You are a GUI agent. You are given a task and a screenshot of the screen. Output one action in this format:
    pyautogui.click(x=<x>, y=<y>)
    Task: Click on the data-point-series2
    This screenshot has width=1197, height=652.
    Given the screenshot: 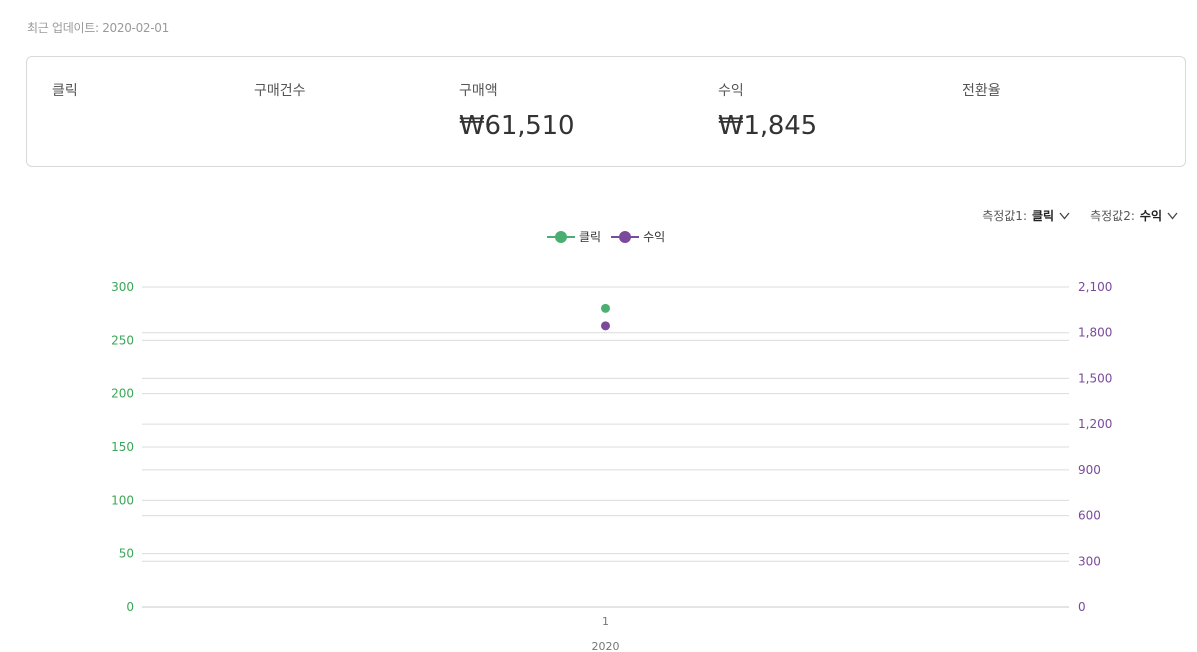 What is the action you would take?
    pyautogui.click(x=605, y=326)
    